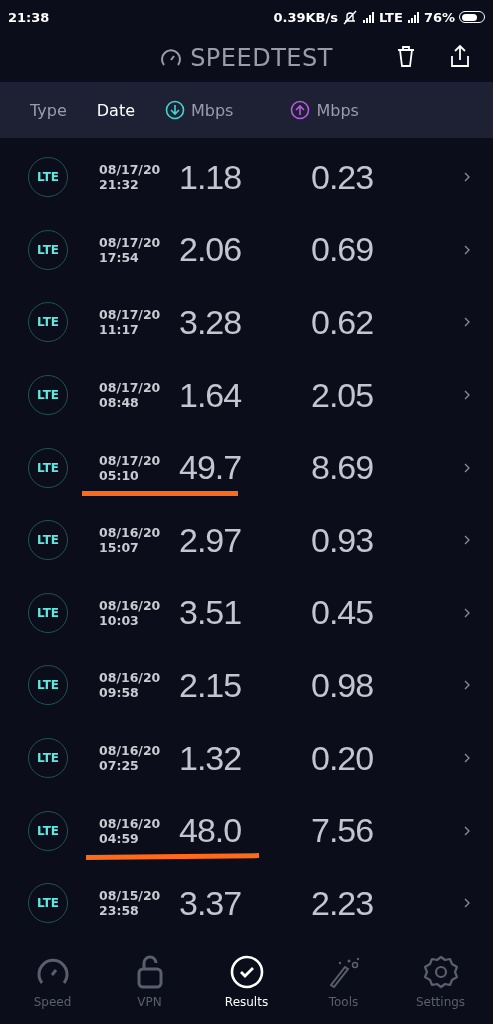 The image size is (493, 1024). What do you see at coordinates (342, 685) in the screenshot?
I see `upload-speed: 0.98` at bounding box center [342, 685].